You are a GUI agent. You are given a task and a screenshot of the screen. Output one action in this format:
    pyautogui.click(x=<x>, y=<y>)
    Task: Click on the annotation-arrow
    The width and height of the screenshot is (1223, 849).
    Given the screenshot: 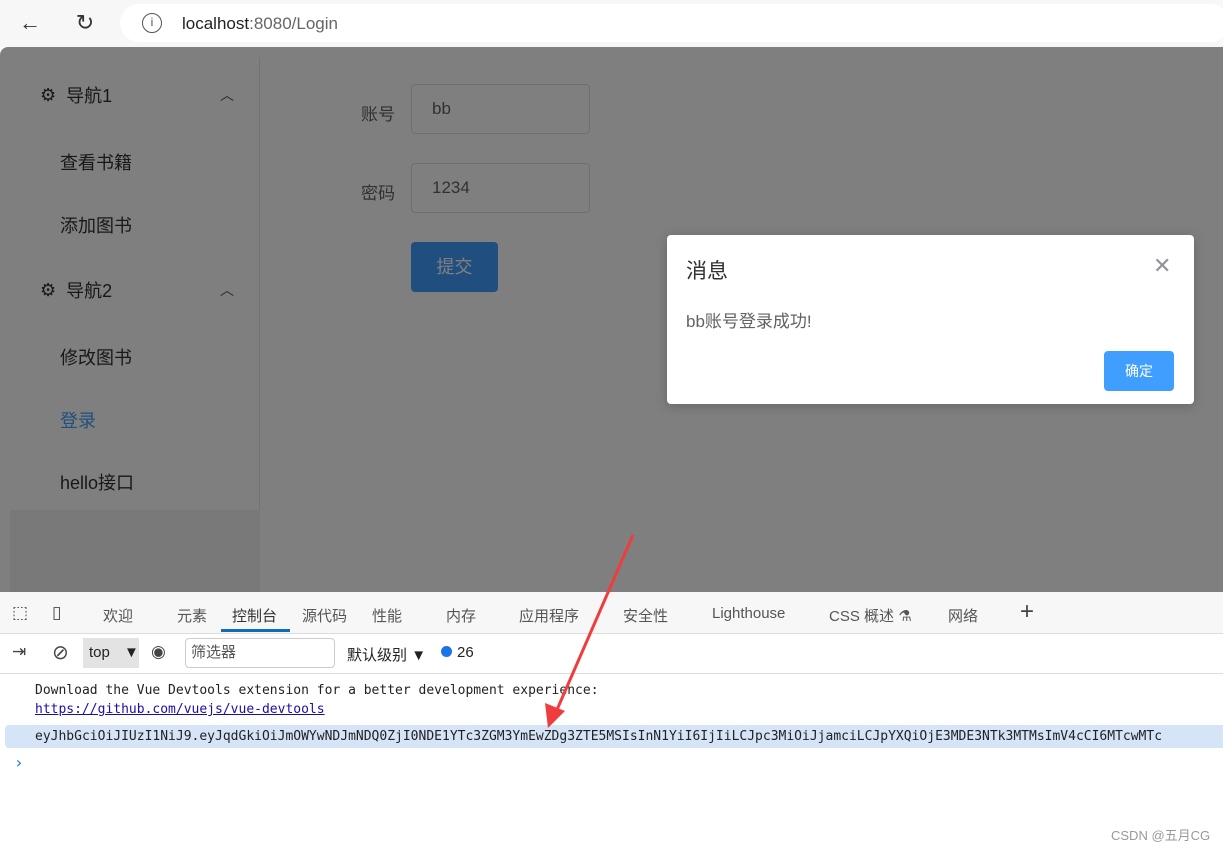 What is the action you would take?
    pyautogui.click(x=590, y=631)
    